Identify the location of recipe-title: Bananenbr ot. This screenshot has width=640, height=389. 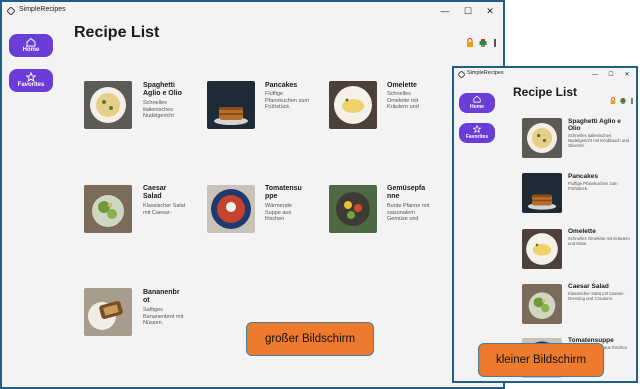
(161, 297).